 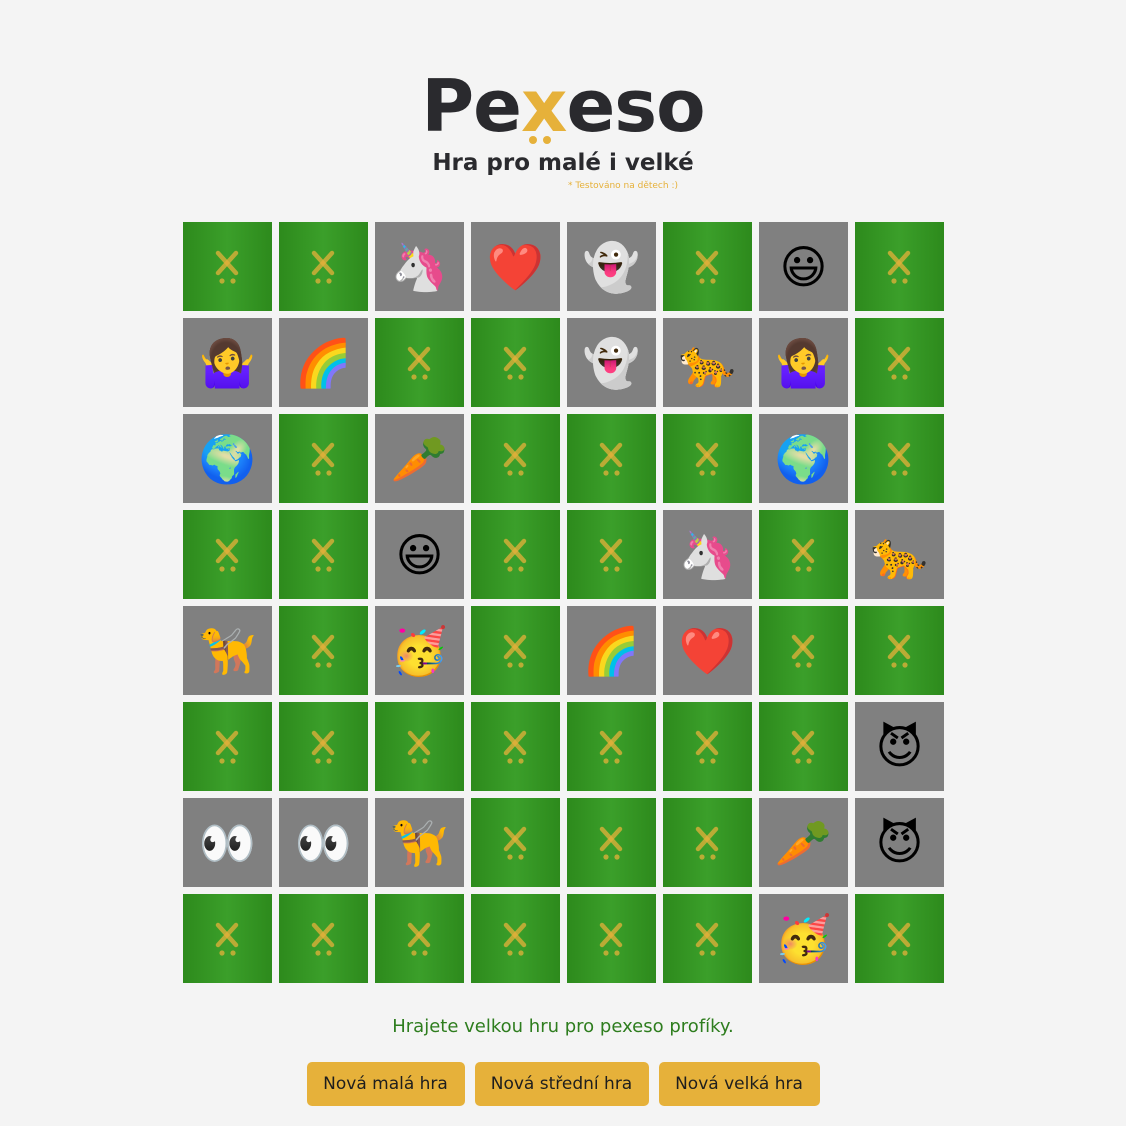 What do you see at coordinates (540, 141) in the screenshot?
I see `logo-dots-icon` at bounding box center [540, 141].